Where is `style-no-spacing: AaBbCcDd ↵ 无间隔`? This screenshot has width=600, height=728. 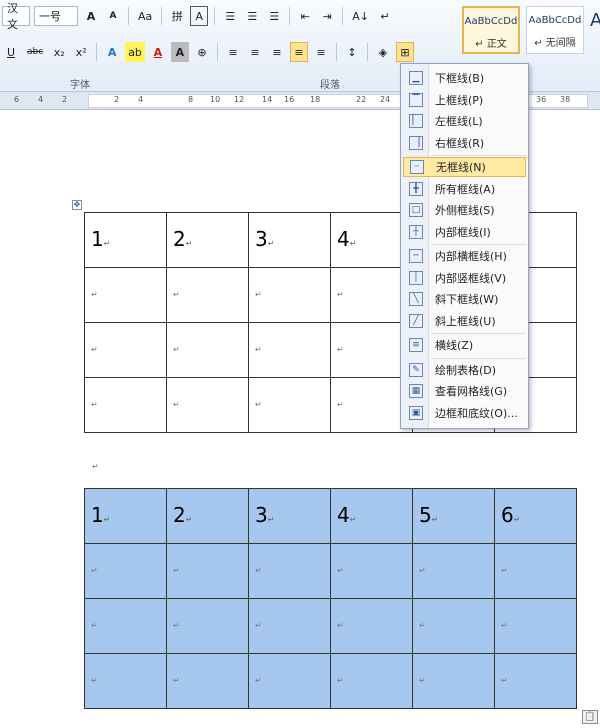
style-no-spacing: AaBbCcDd ↵ 无间隔 is located at coordinates (555, 30).